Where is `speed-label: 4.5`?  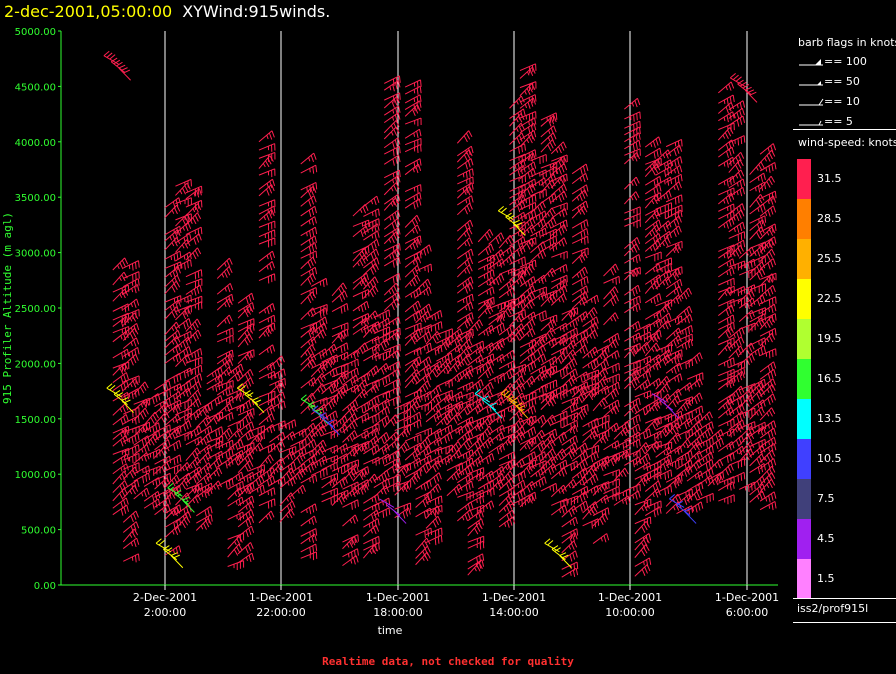
speed-label: 4.5 is located at coordinates (826, 538).